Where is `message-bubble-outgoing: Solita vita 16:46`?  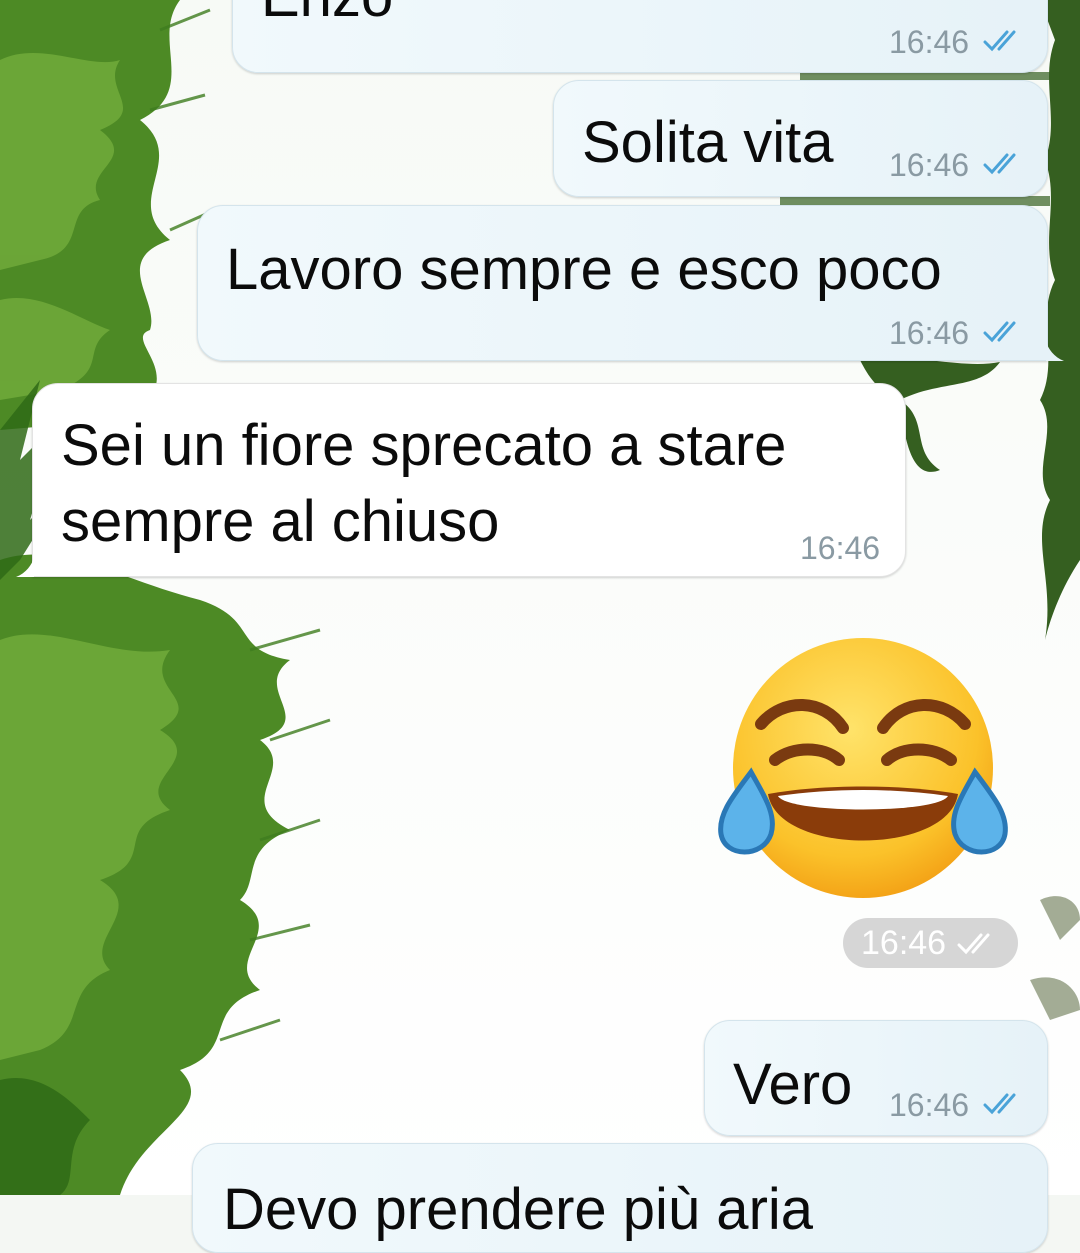 message-bubble-outgoing: Solita vita 16:46 is located at coordinates (800, 138).